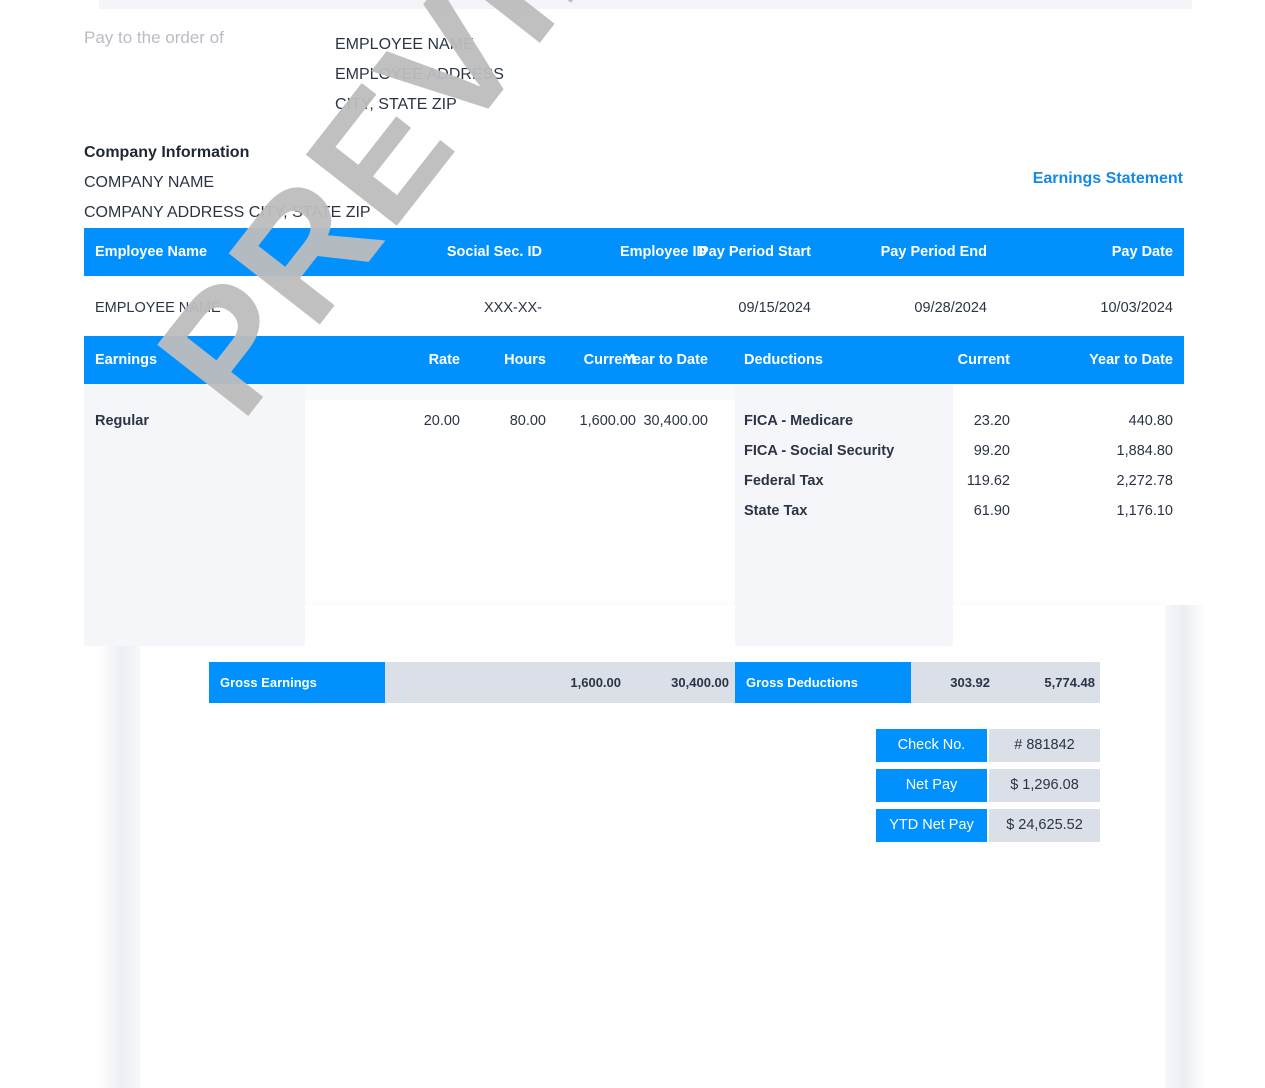  Describe the element at coordinates (666, 360) in the screenshot. I see `column-header-earnings-ytd: Year to Date` at that location.